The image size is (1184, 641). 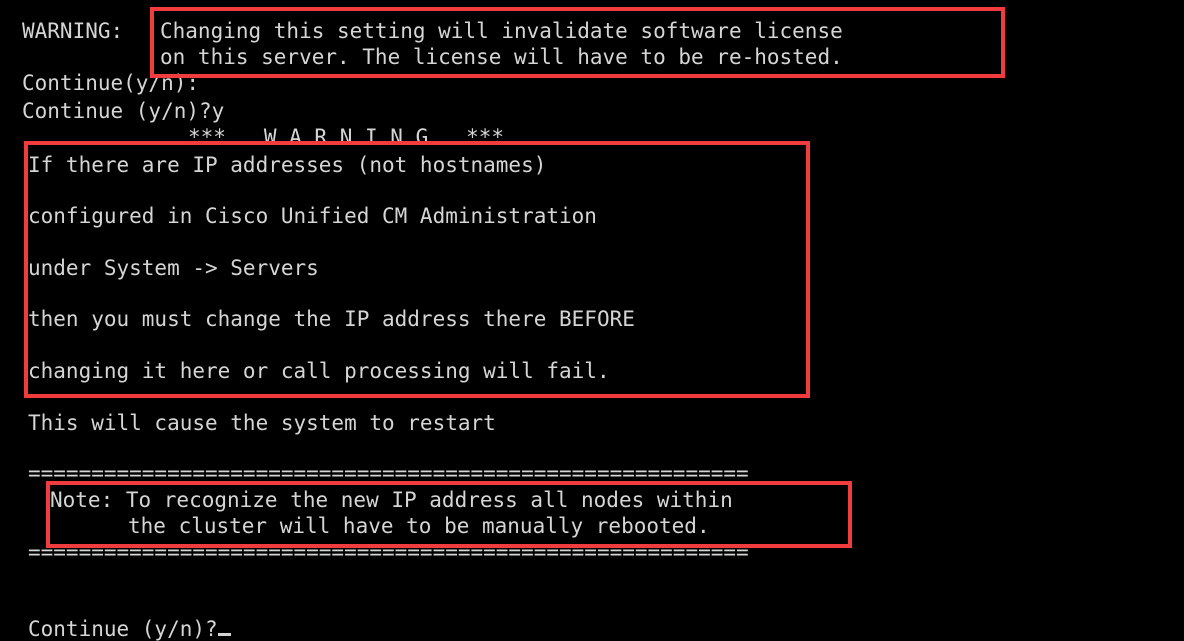 I want to click on warning-label-line: WARNING:, so click(x=72, y=31).